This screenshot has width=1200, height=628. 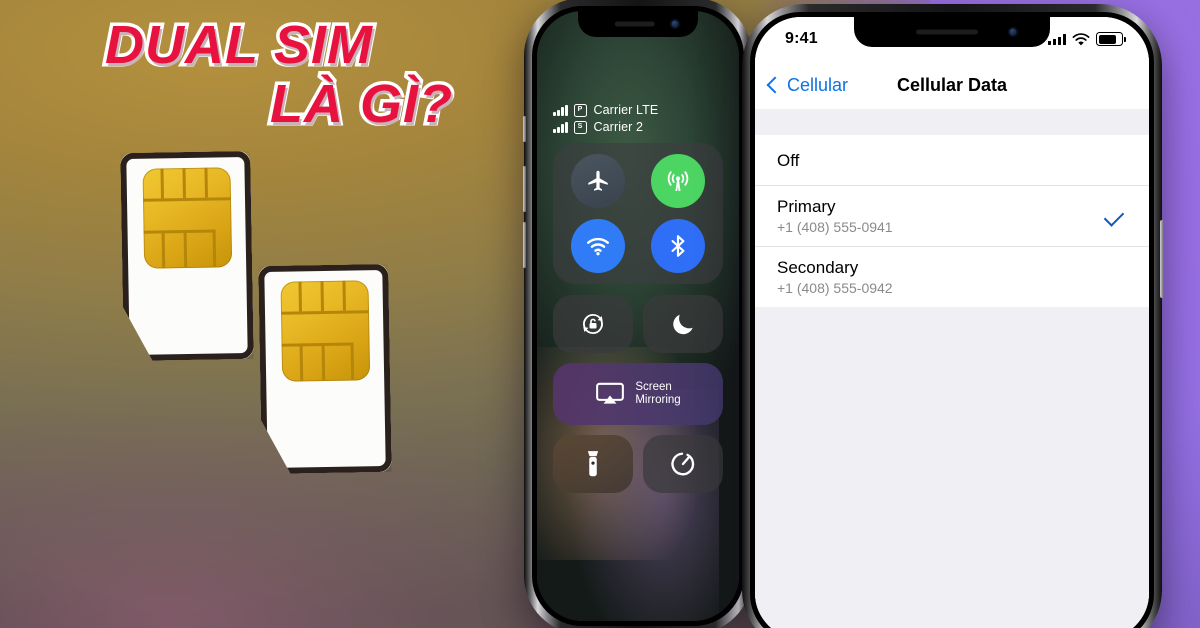 What do you see at coordinates (638, 118) in the screenshot?
I see `carrier-status-list: P Carrier LTE S Carrier 2` at bounding box center [638, 118].